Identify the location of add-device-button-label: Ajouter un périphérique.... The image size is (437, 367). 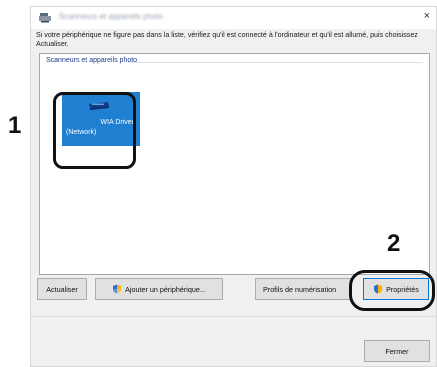
(165, 289).